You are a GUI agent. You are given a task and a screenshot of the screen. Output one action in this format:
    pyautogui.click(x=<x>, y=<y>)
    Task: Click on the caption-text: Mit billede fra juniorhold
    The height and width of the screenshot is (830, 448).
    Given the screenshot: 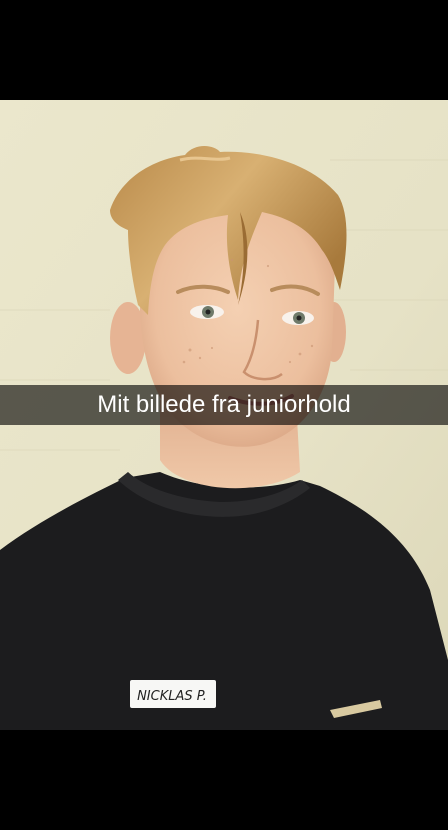 What is the action you would take?
    pyautogui.click(x=224, y=404)
    